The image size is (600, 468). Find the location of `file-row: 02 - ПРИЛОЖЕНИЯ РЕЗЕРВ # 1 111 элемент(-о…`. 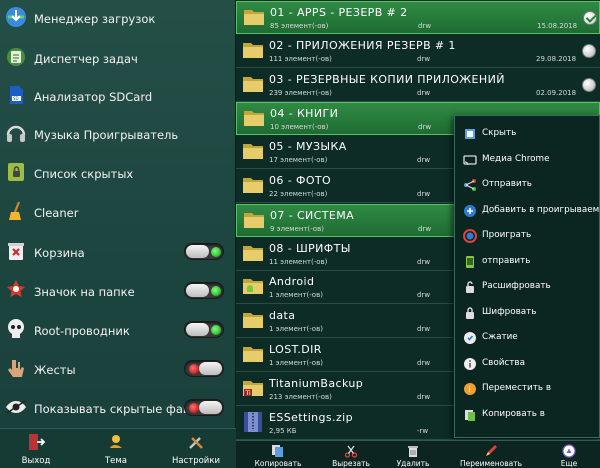

file-row: 02 - ПРИЛОЖЕНИЯ РЕЗЕРВ # 1 111 элемент(-о… is located at coordinates (418, 51).